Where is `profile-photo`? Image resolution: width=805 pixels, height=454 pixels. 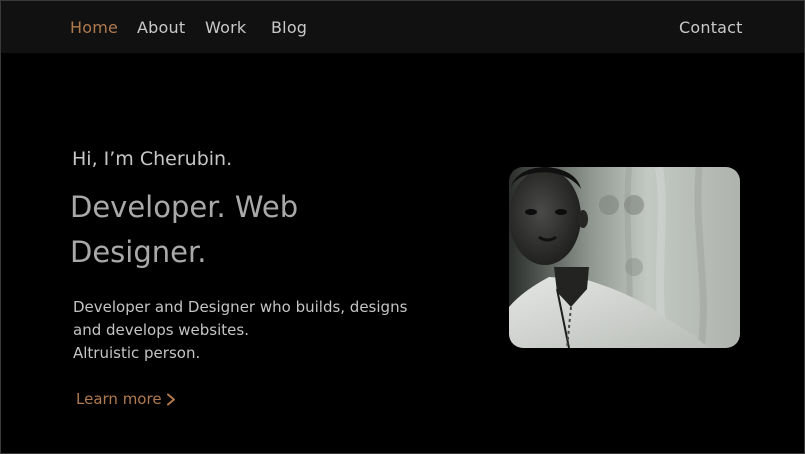
profile-photo is located at coordinates (624, 257).